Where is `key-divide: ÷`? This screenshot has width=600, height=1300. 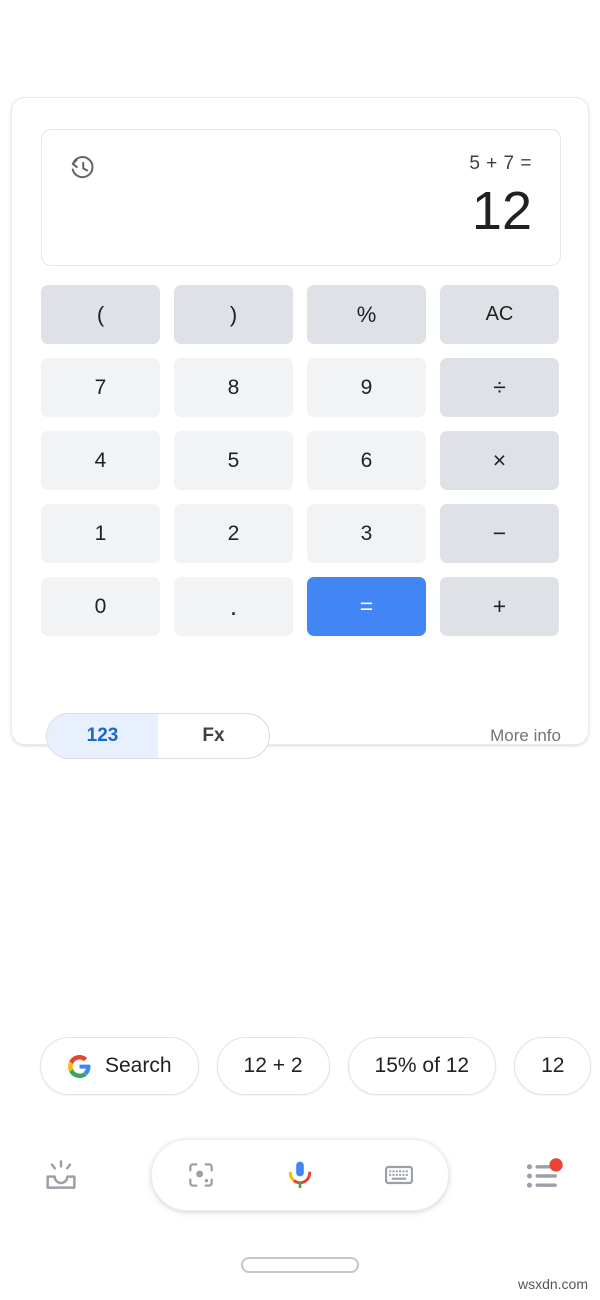
key-divide: ÷ is located at coordinates (499, 387).